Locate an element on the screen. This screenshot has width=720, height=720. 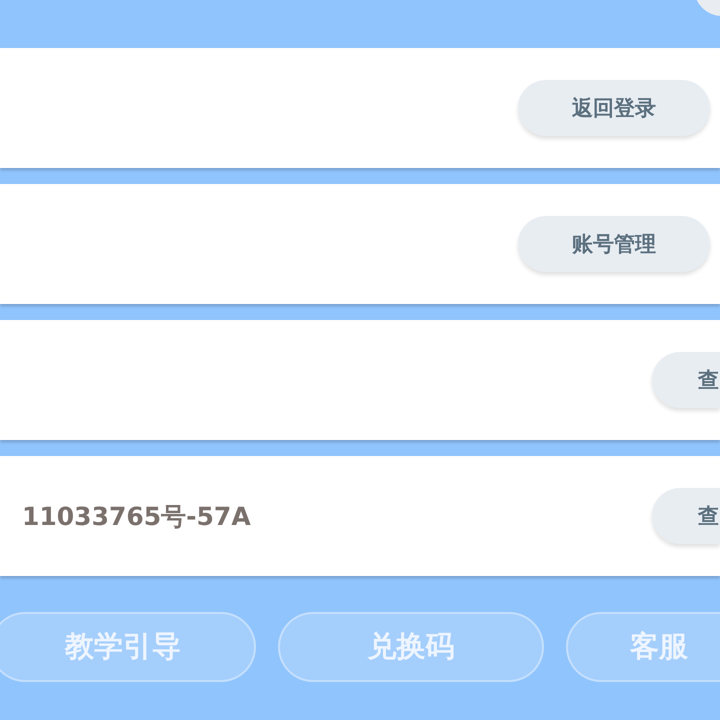
row-button: 账号管理 is located at coordinates (614, 244).